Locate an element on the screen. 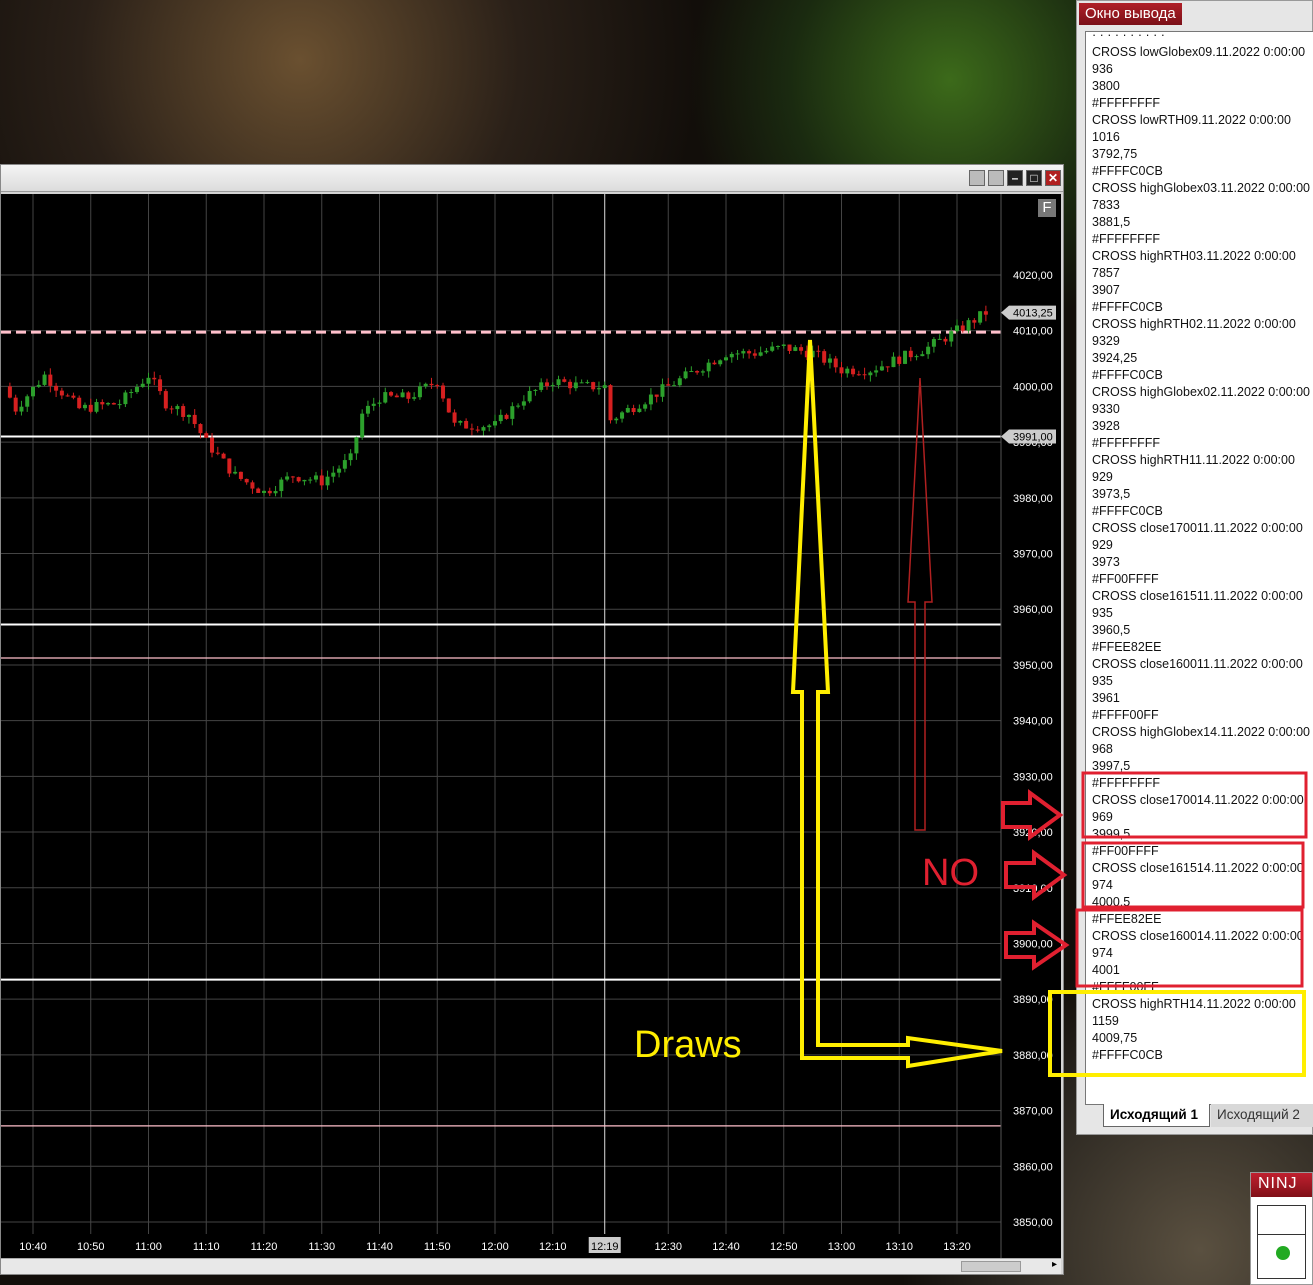  ninja-title: NINJ is located at coordinates (1281, 1185).